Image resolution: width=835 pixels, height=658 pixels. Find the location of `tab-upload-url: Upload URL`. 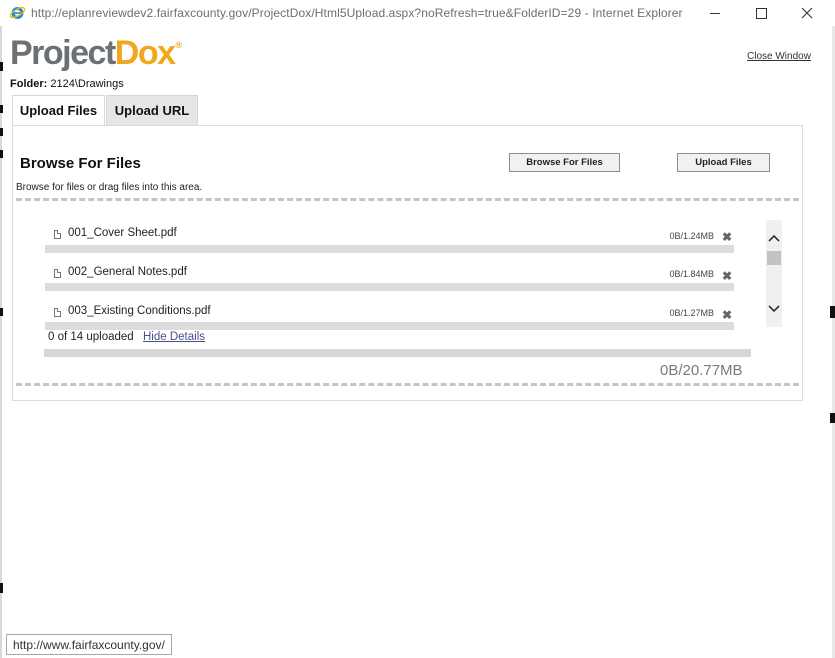

tab-upload-url: Upload URL is located at coordinates (152, 110).